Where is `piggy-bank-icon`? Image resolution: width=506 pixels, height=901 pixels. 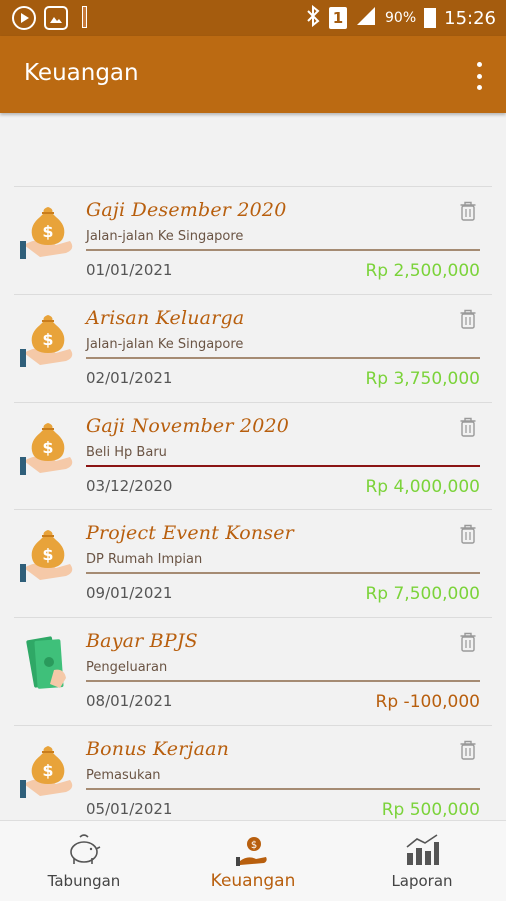
piggy-bank-icon is located at coordinates (84, 850).